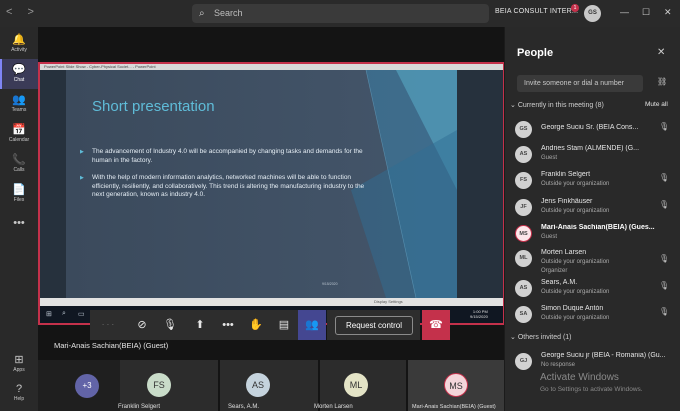 The width and height of the screenshot is (680, 411). I want to click on ppt-status-bar: Slide 2 of 15 Display Settings, so click(271, 305).